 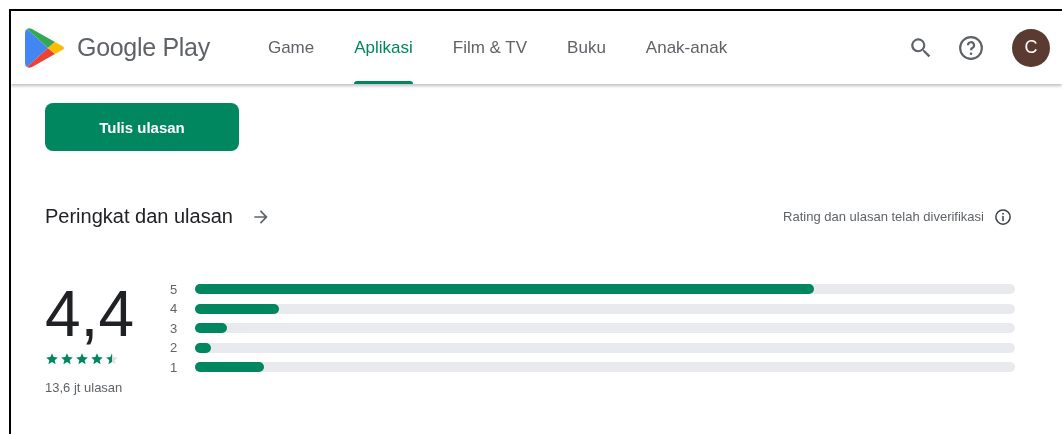 I want to click on nav-tab: Anak-anak, so click(x=686, y=47).